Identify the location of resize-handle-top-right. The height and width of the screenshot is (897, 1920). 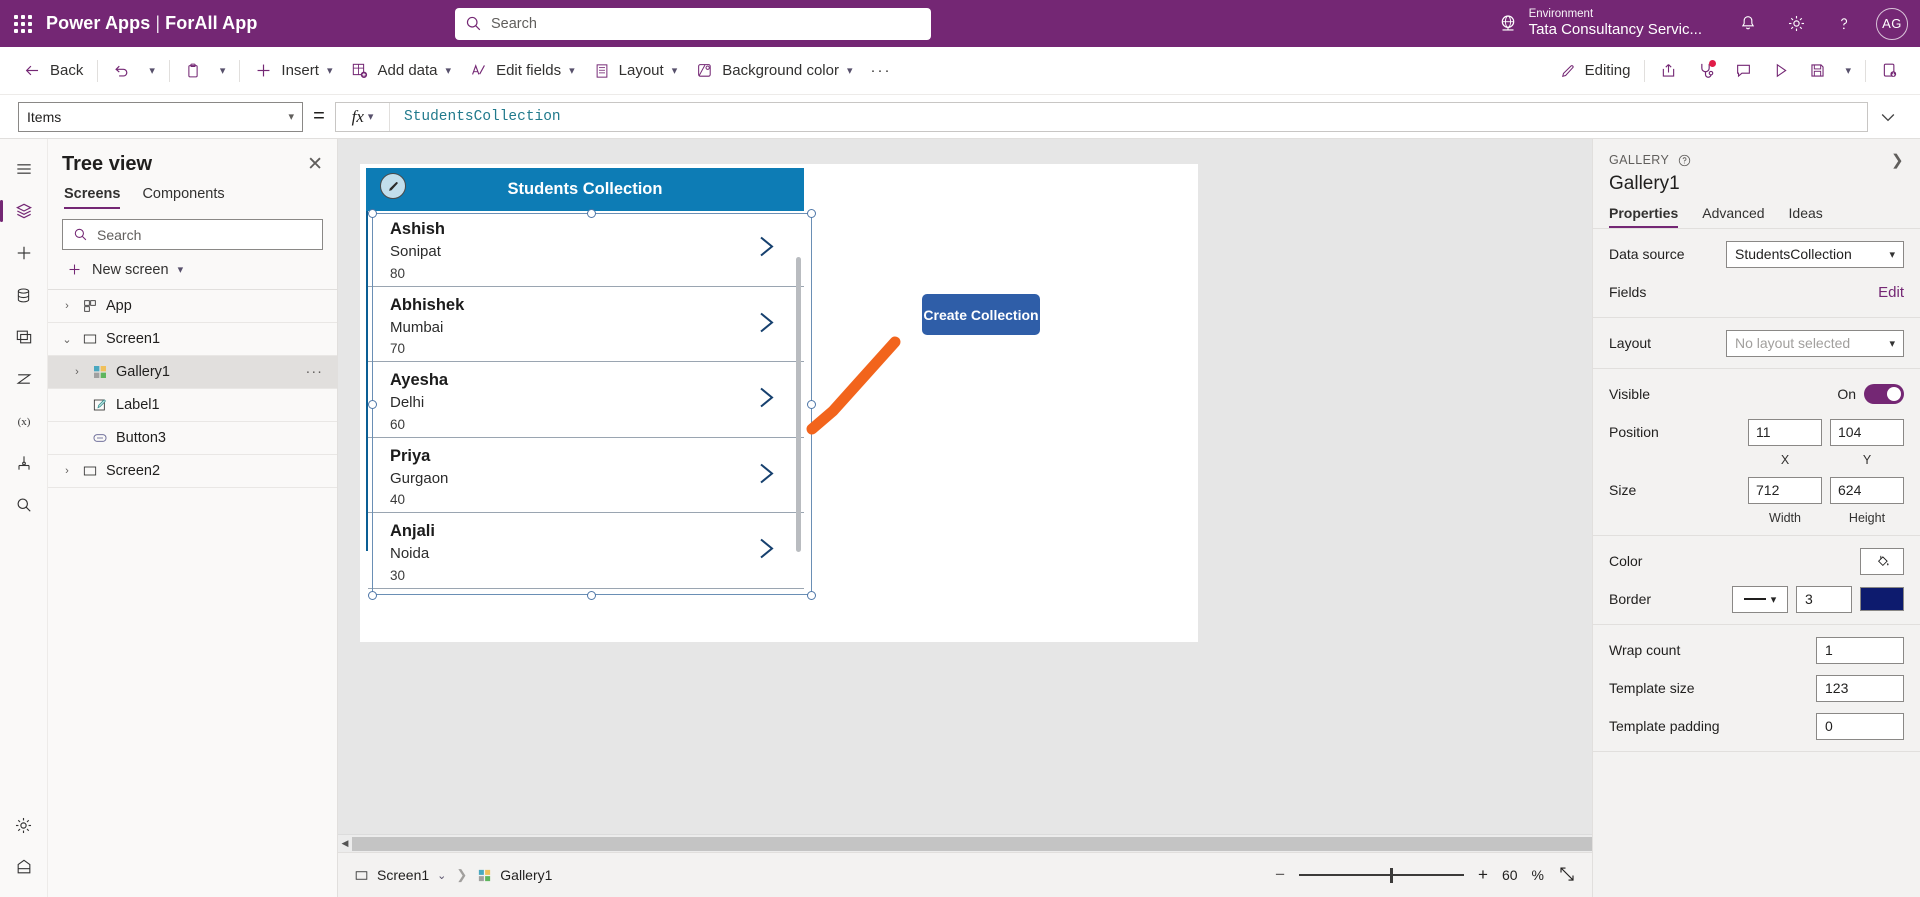
(811, 213).